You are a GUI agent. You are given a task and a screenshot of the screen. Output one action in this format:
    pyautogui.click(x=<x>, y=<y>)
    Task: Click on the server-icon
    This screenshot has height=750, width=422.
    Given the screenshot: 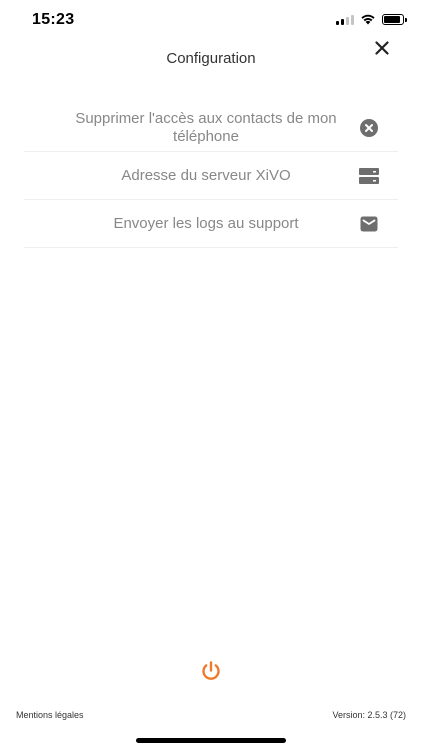 What is the action you would take?
    pyautogui.click(x=369, y=176)
    